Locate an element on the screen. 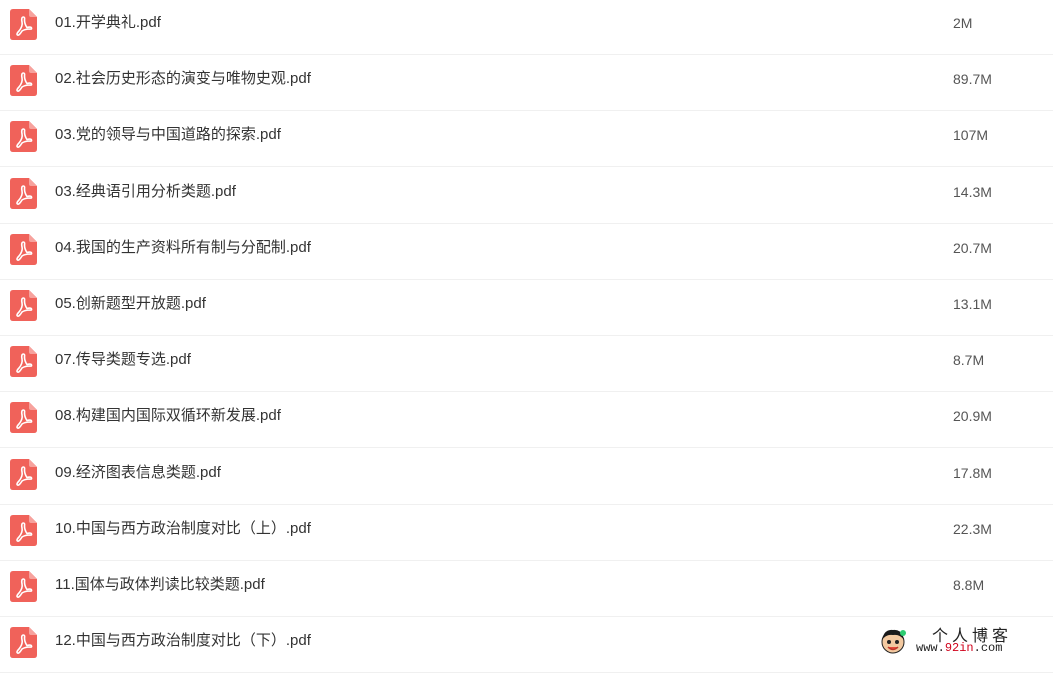 This screenshot has width=1053, height=673. file-name: 03.经典语引用分析类题.pdf is located at coordinates (145, 192).